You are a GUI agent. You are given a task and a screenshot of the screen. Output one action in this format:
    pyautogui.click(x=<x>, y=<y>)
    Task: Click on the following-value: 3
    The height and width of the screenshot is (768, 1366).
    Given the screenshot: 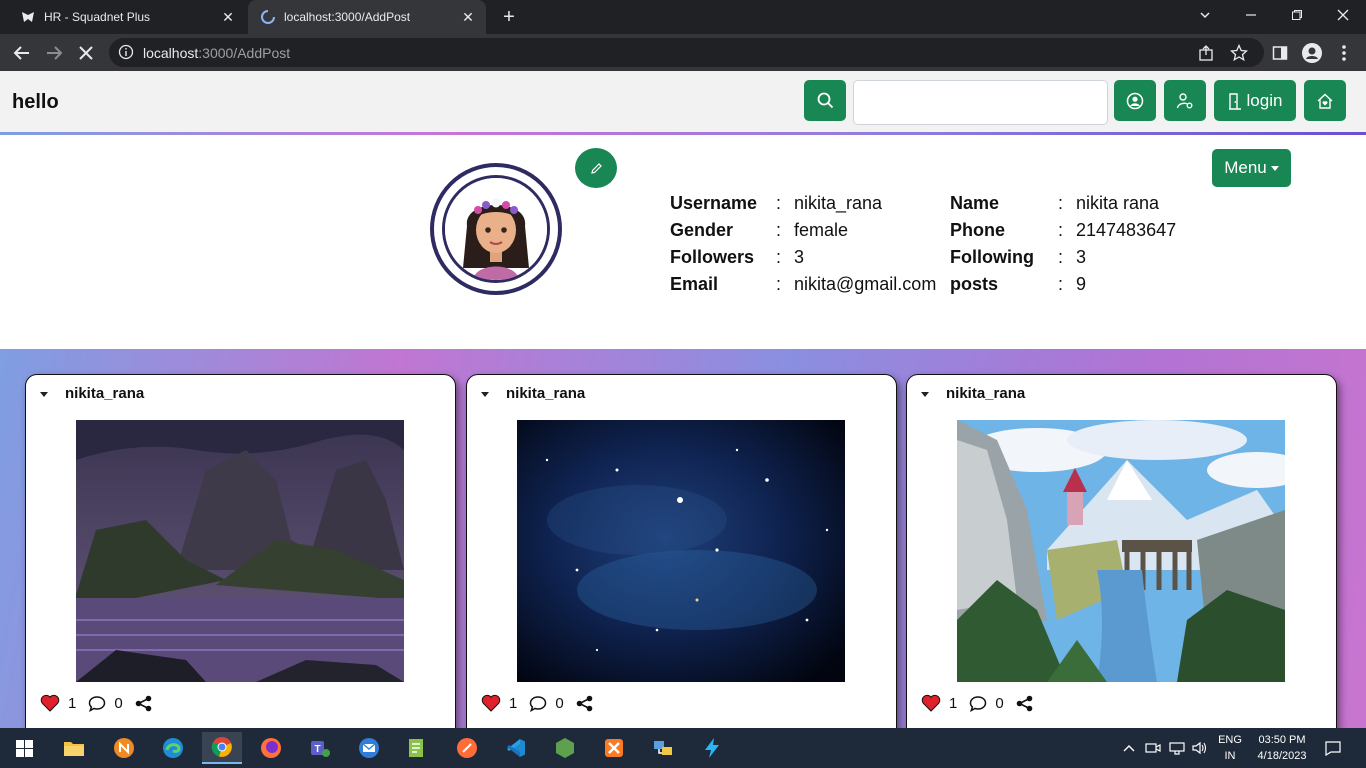 What is the action you would take?
    pyautogui.click(x=1081, y=257)
    